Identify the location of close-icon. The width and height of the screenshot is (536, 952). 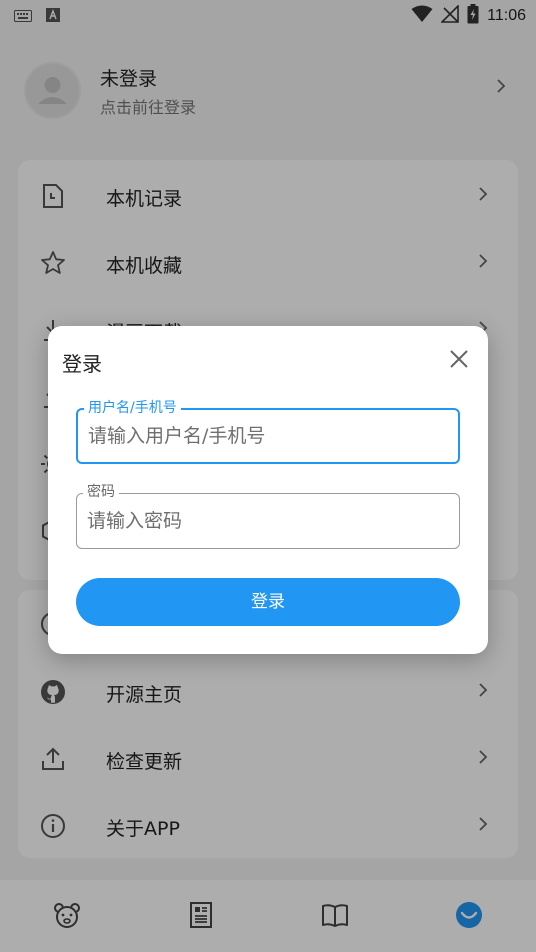
(459, 359).